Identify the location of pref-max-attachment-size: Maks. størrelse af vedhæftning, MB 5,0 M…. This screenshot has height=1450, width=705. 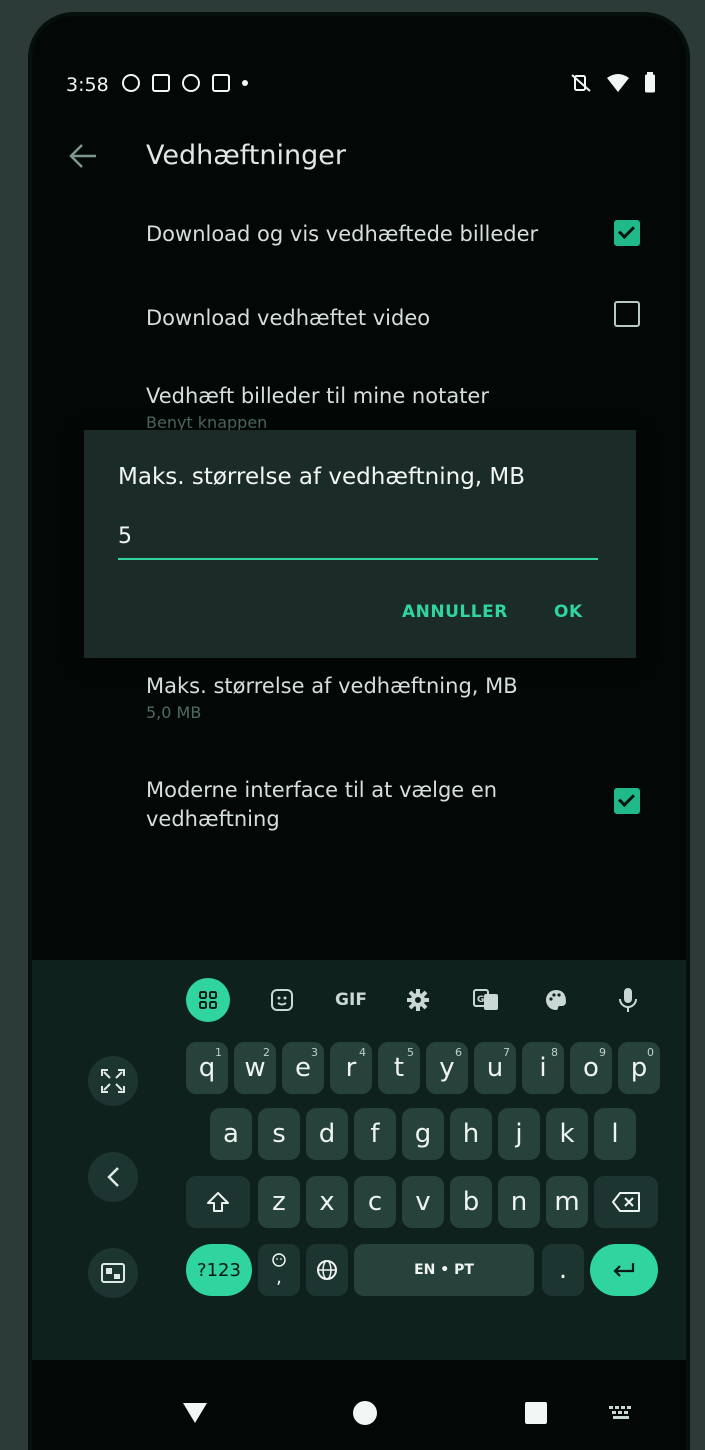
(376, 697).